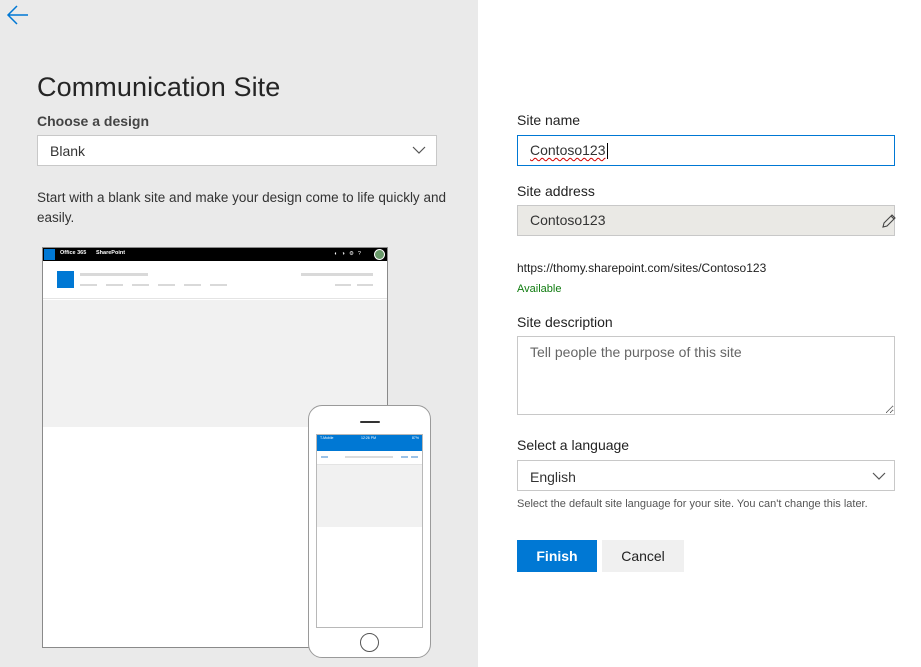 The height and width of the screenshot is (667, 921). What do you see at coordinates (379, 254) in the screenshot?
I see `avatar` at bounding box center [379, 254].